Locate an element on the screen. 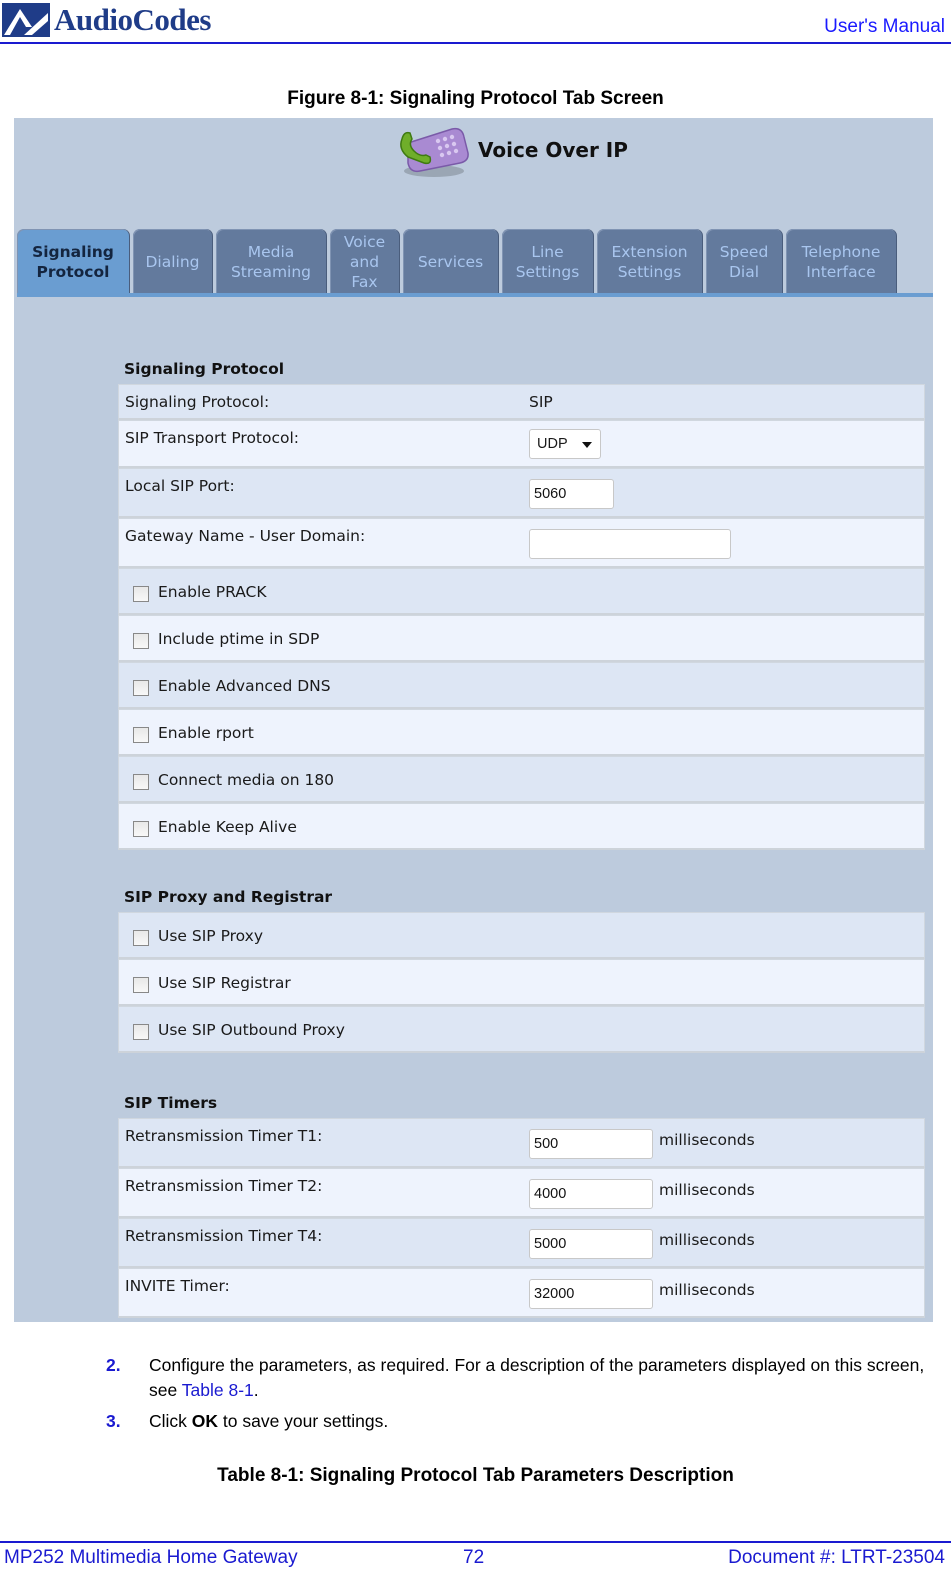 The width and height of the screenshot is (951, 1575). brand-name: AudioCodes is located at coordinates (132, 19).